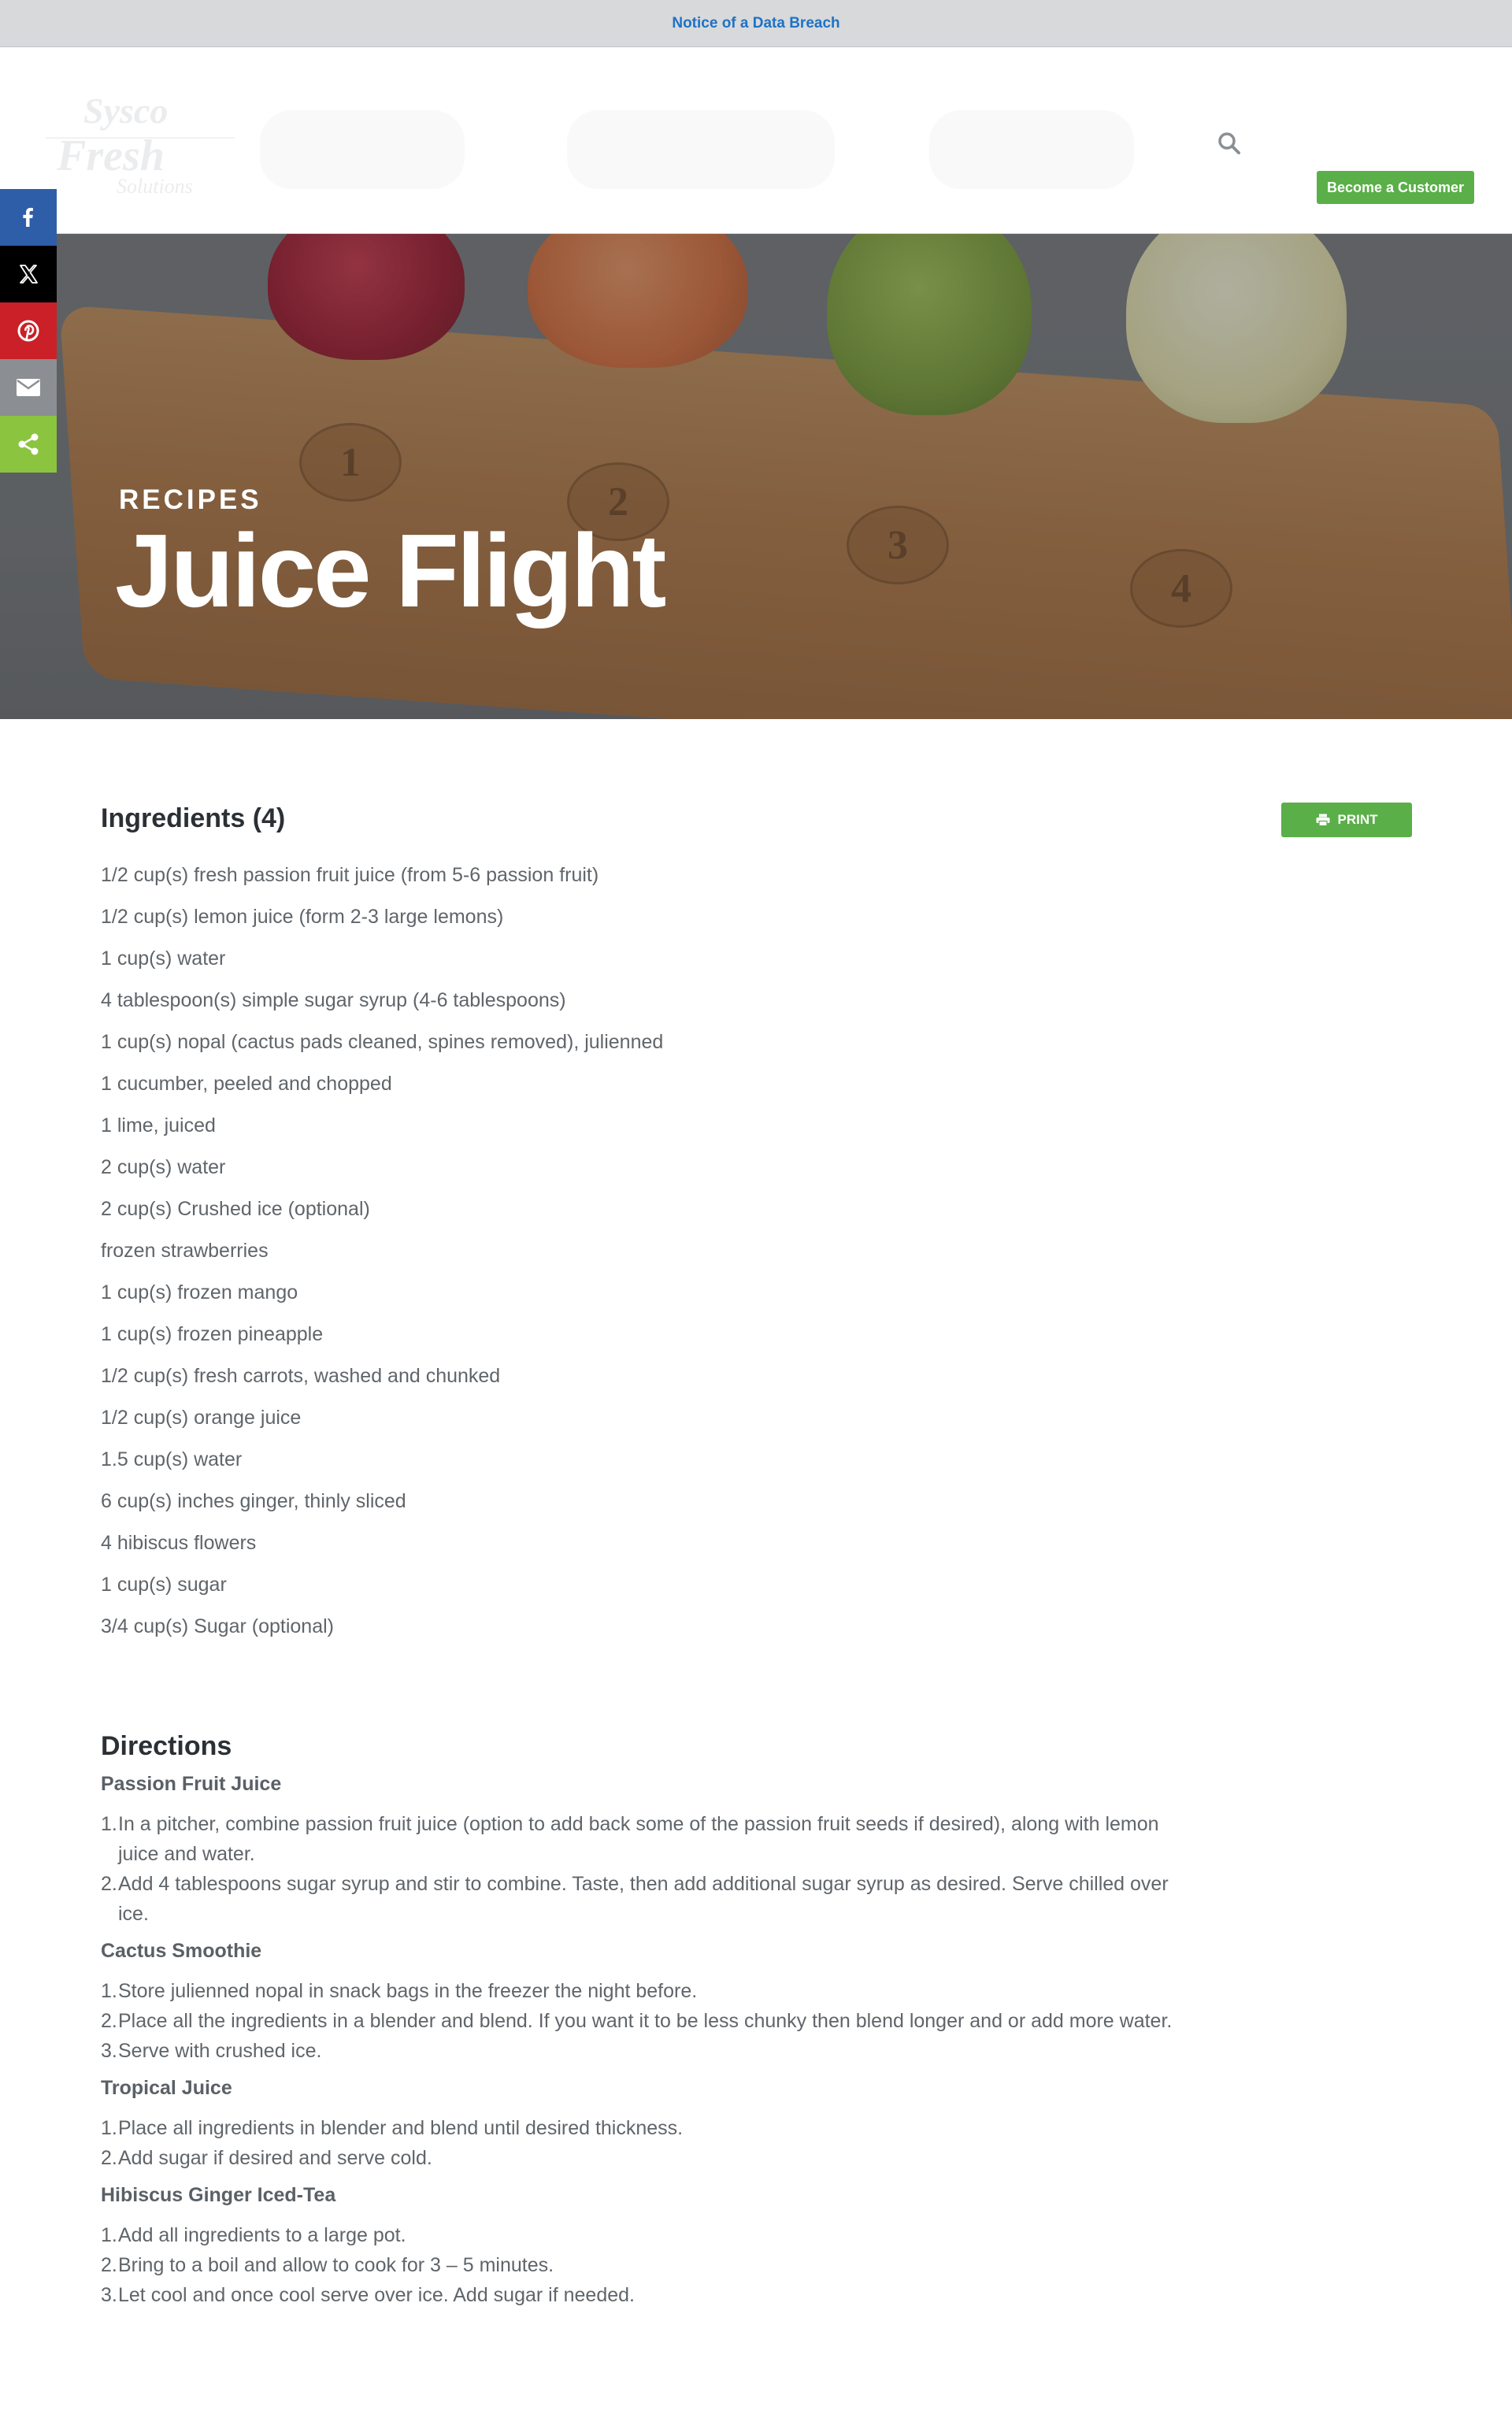 Image resolution: width=1512 pixels, height=2414 pixels. I want to click on search-icon, so click(1229, 143).